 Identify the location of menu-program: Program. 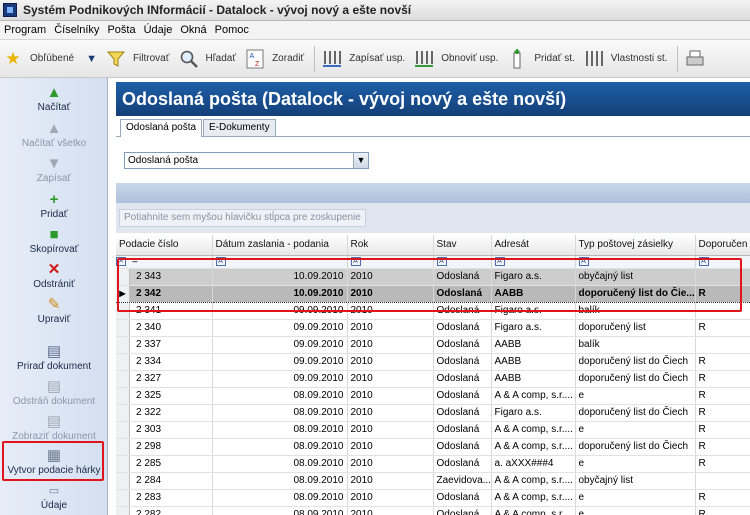
(25, 30).